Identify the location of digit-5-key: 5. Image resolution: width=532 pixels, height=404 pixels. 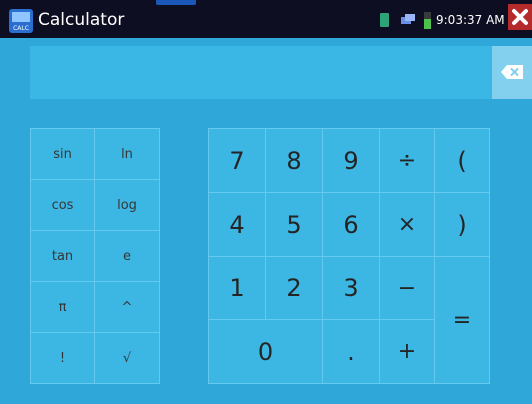
(294, 224).